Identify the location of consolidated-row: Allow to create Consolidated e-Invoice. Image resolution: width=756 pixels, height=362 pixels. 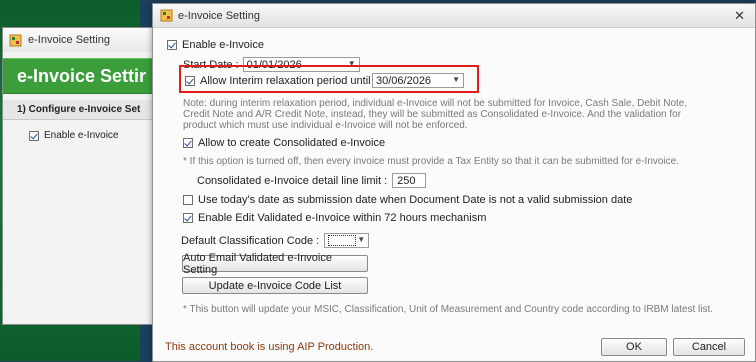
(284, 143).